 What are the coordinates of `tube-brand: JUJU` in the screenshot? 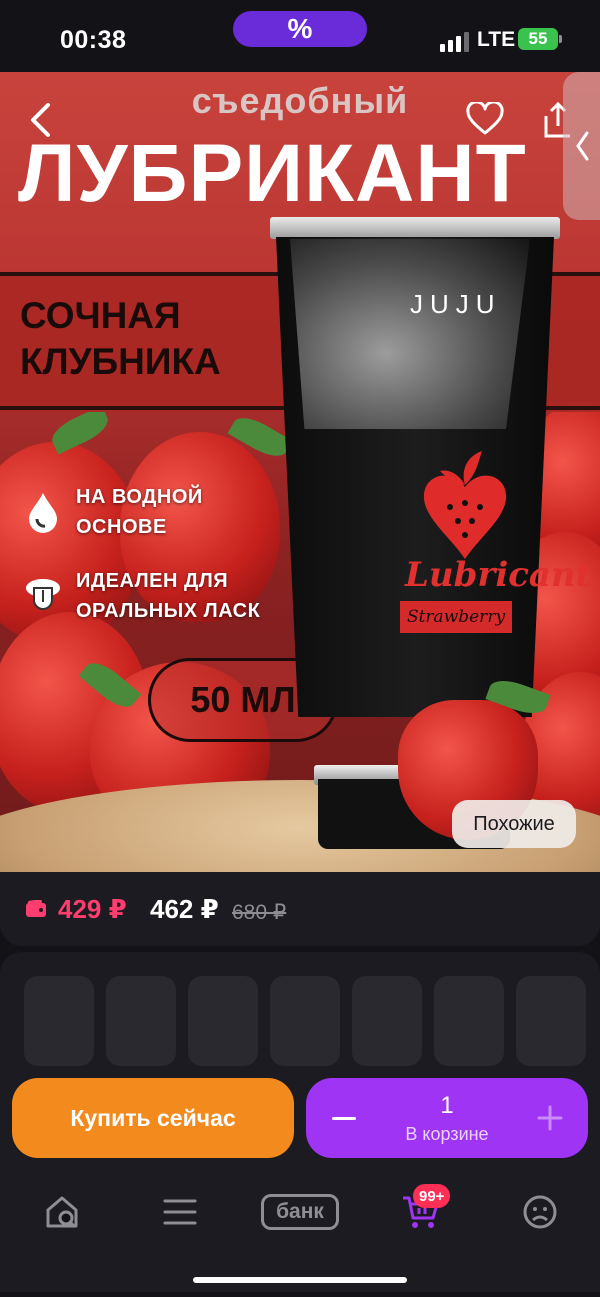 It's located at (456, 304).